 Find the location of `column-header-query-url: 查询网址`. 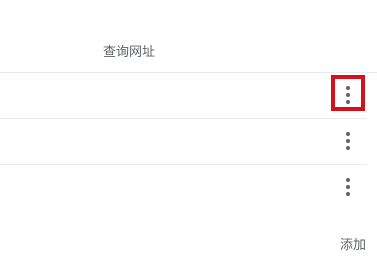

column-header-query-url: 查询网址 is located at coordinates (129, 52).